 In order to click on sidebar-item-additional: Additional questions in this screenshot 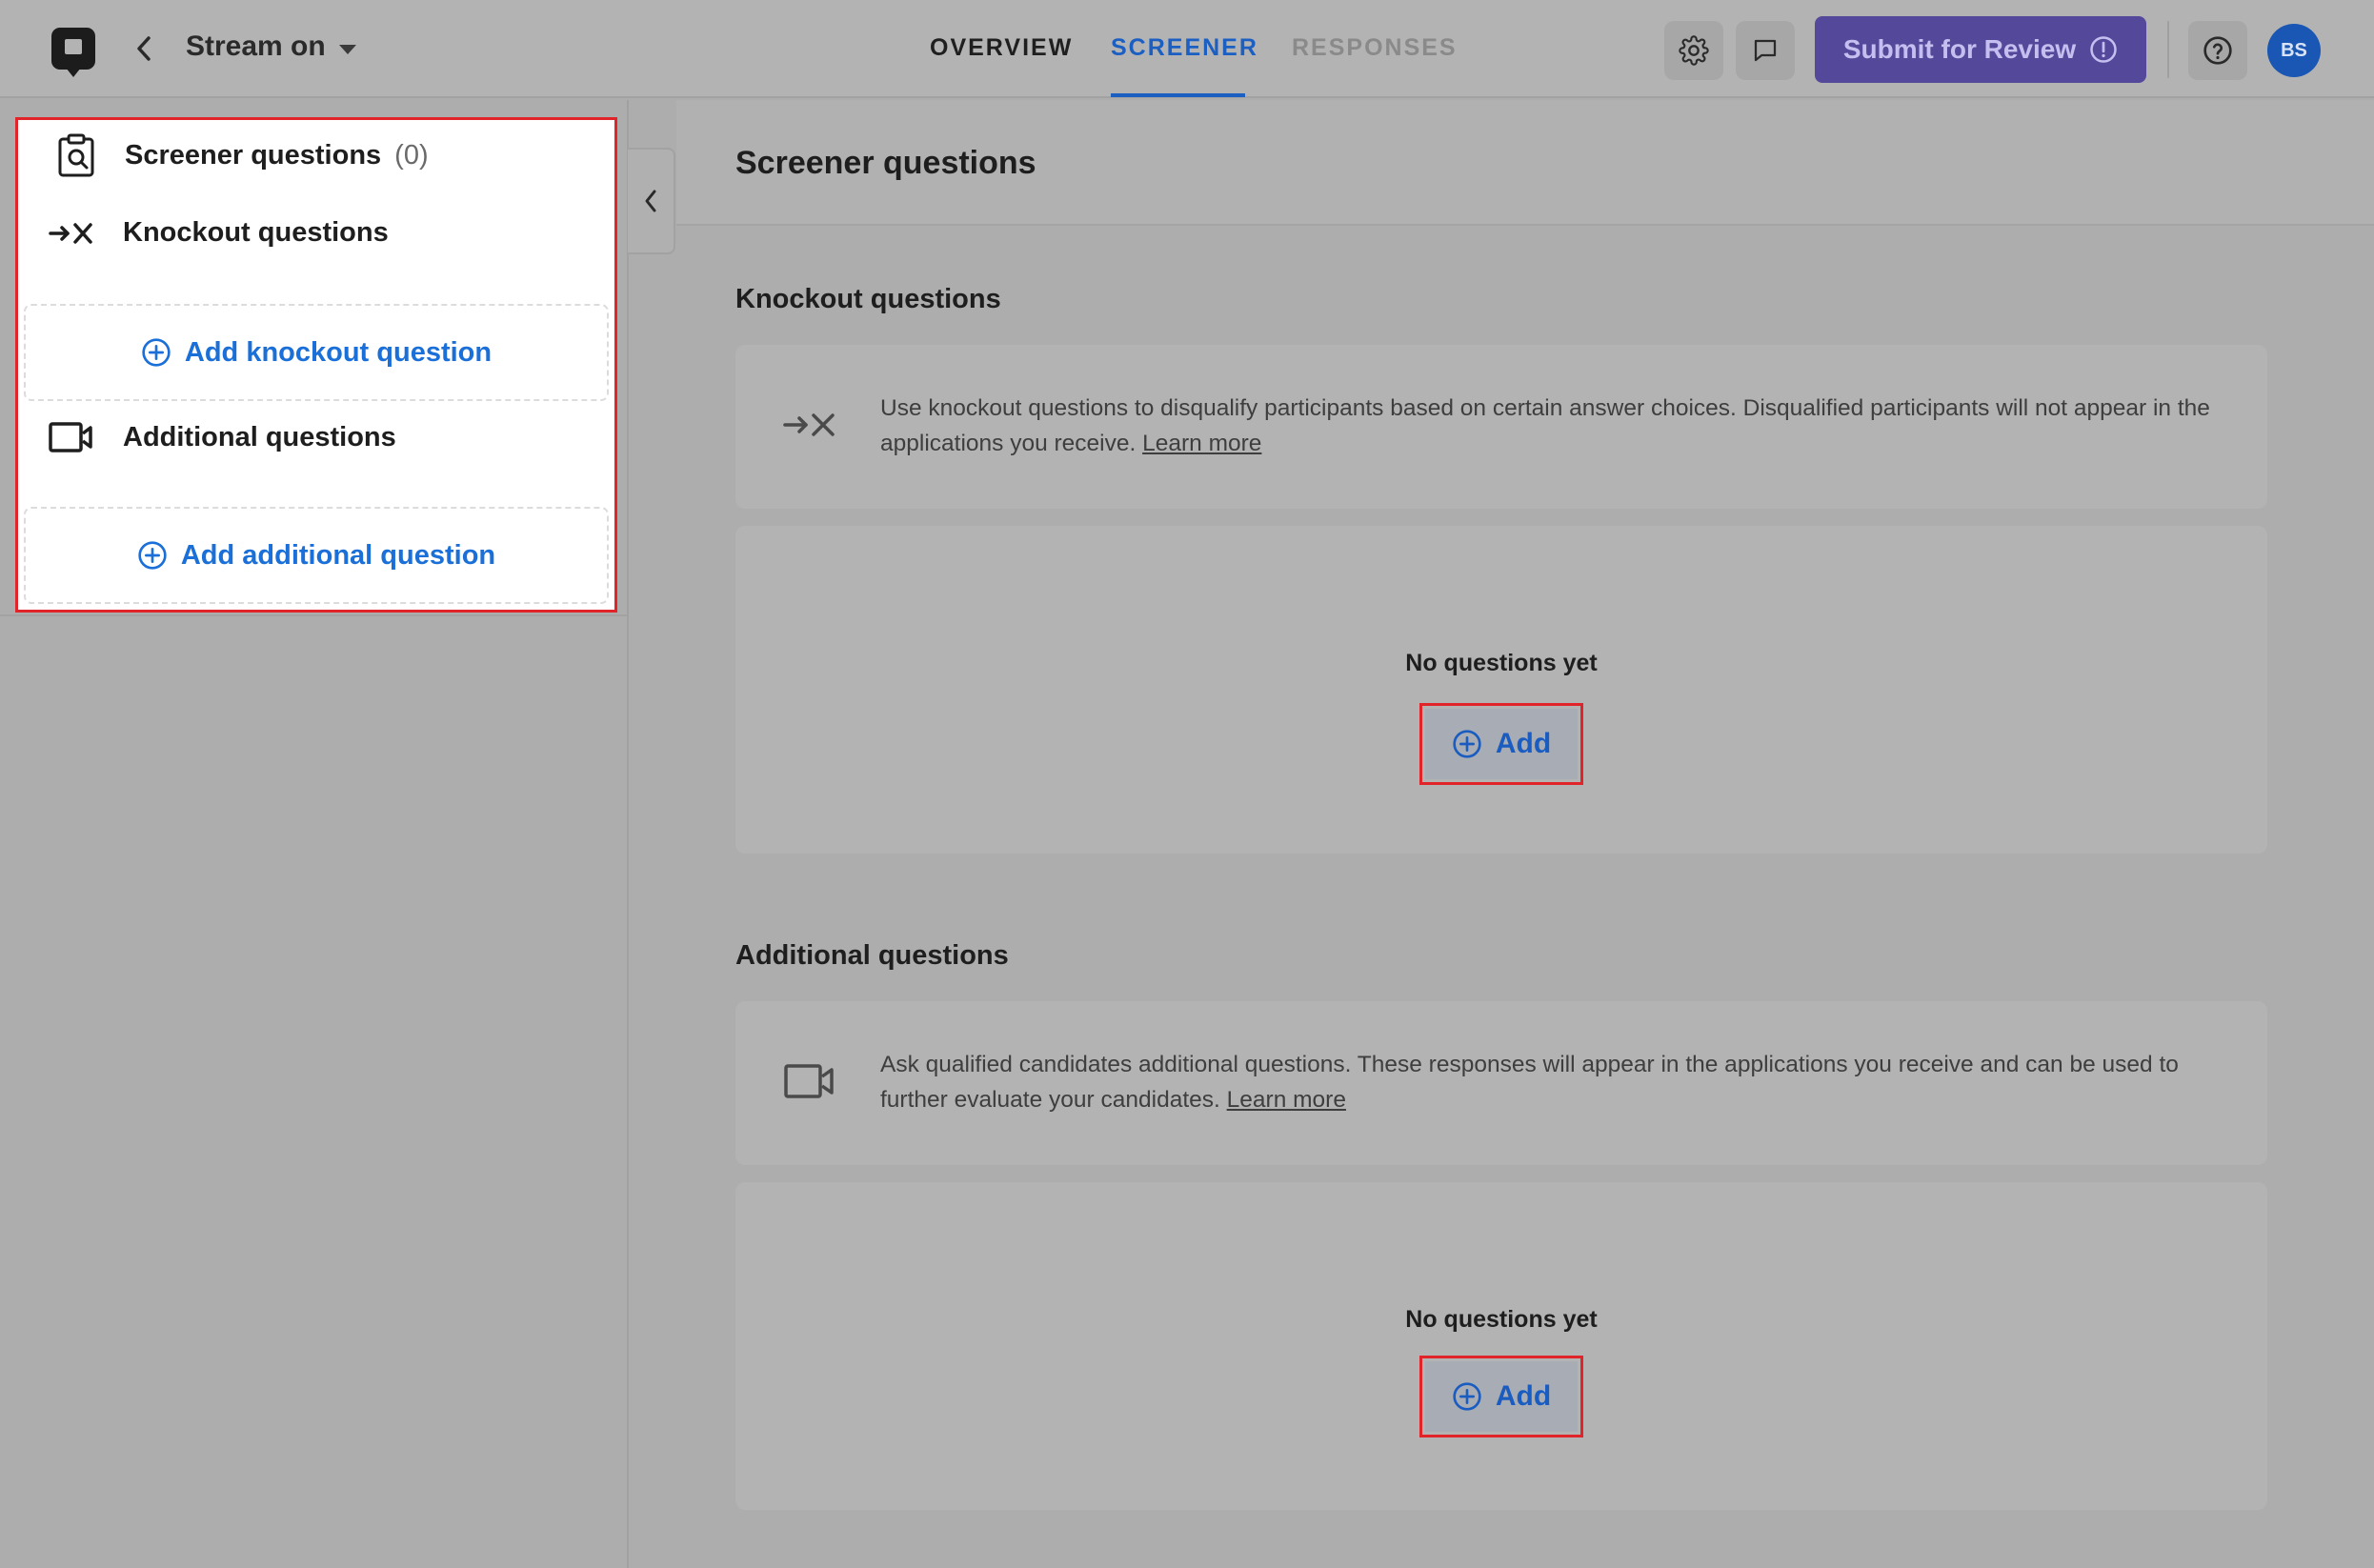, I will do `click(222, 437)`.